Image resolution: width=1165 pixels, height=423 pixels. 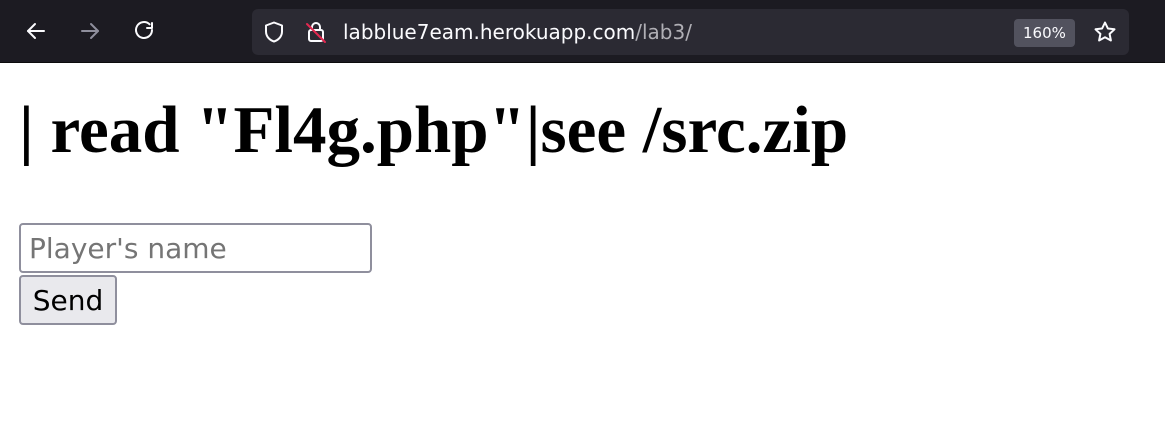 I want to click on reload-button, so click(x=144, y=31).